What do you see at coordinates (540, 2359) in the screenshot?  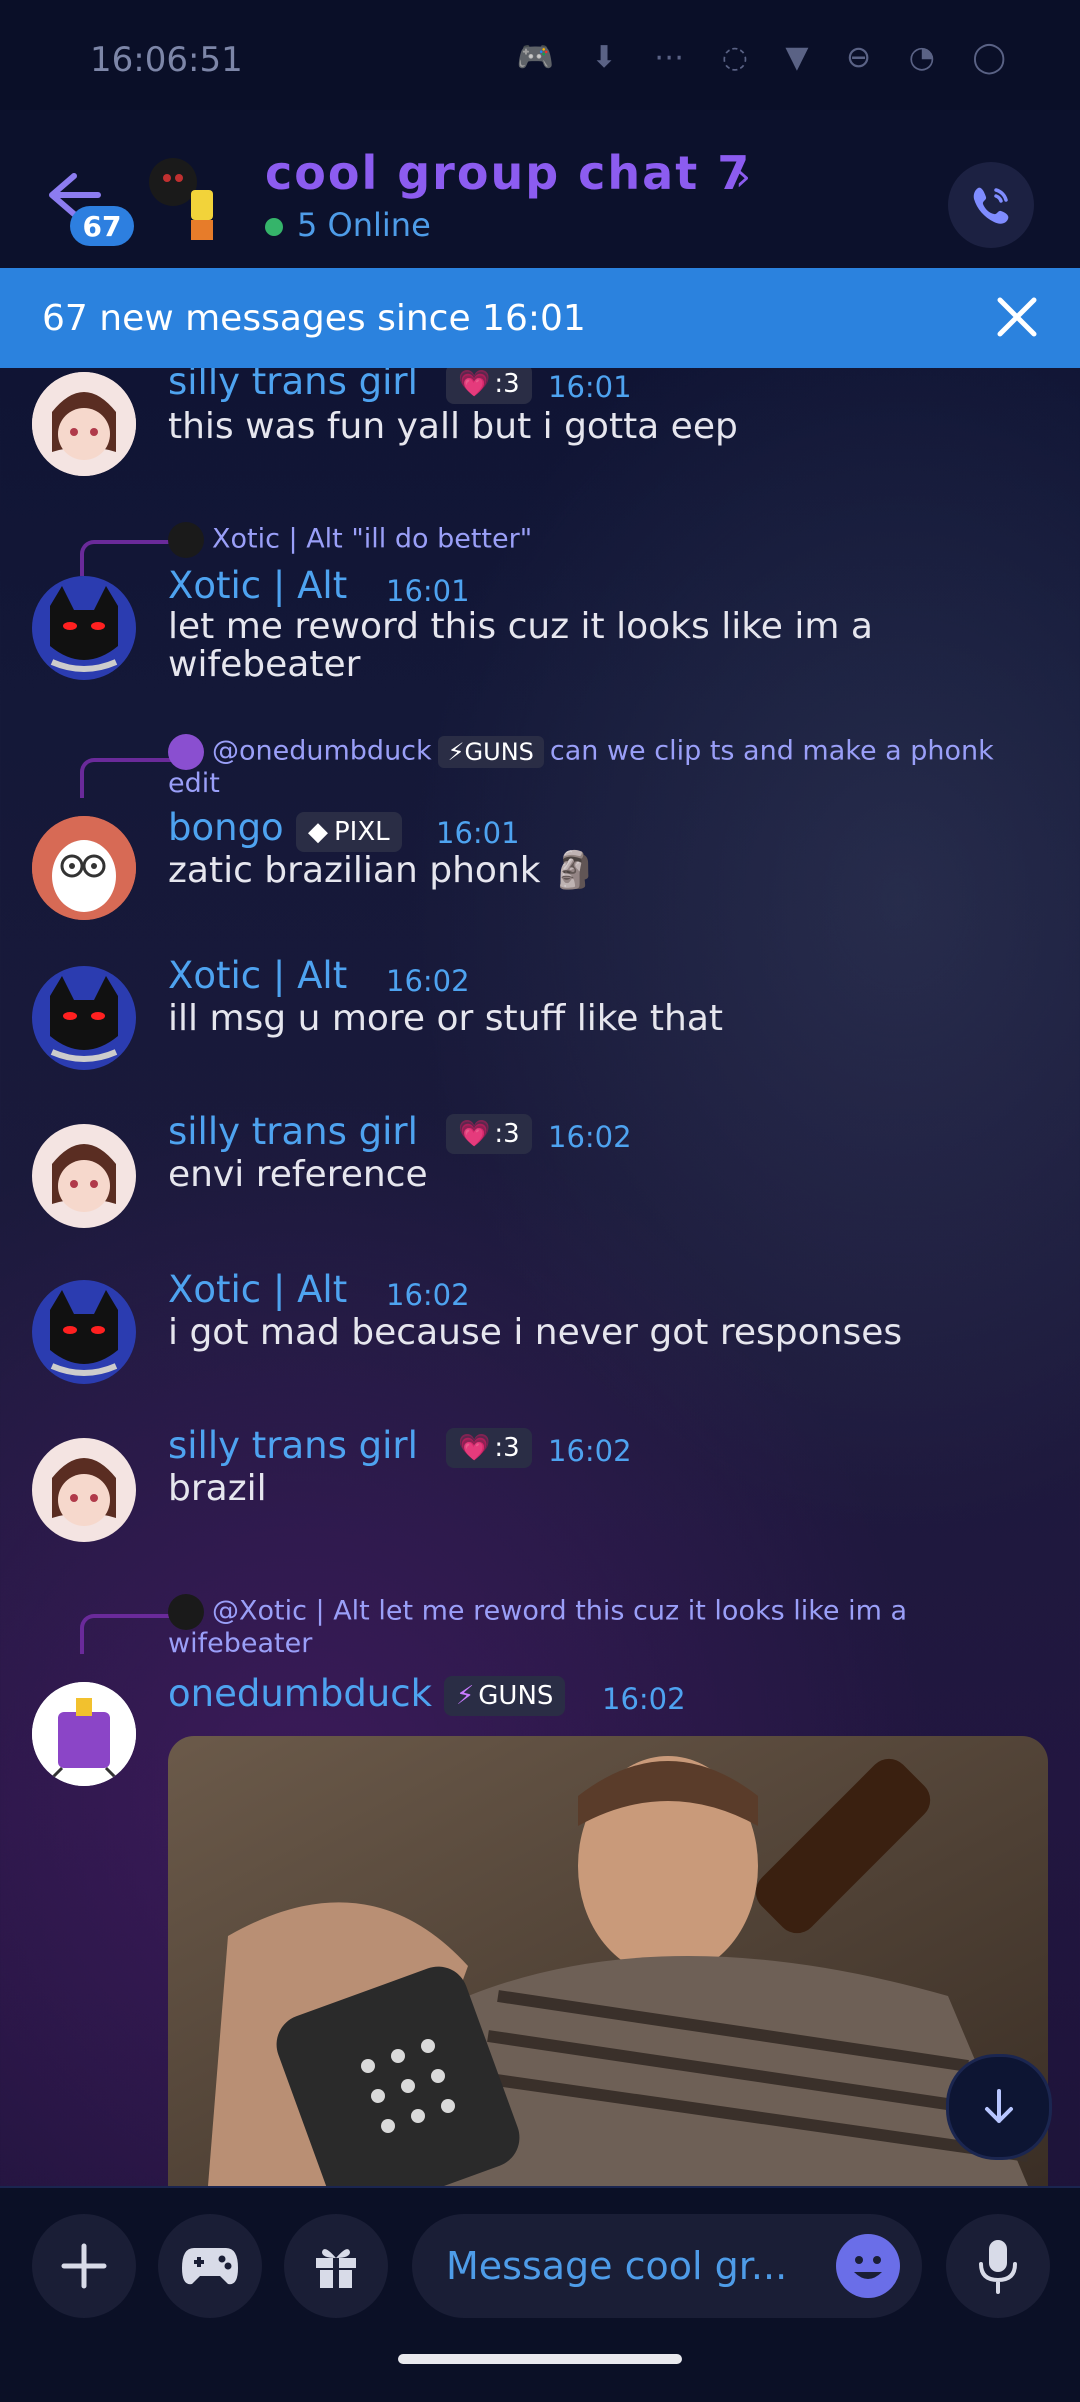 I see `home-indicator` at bounding box center [540, 2359].